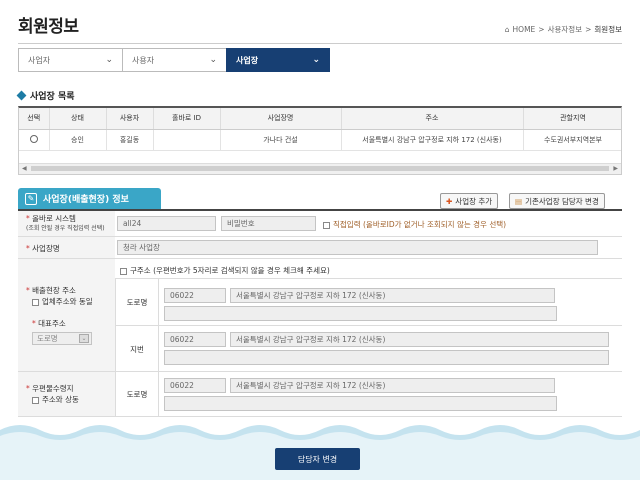 The width and height of the screenshot is (640, 480). I want to click on site-list-heading: 사업장 목록, so click(45, 95).